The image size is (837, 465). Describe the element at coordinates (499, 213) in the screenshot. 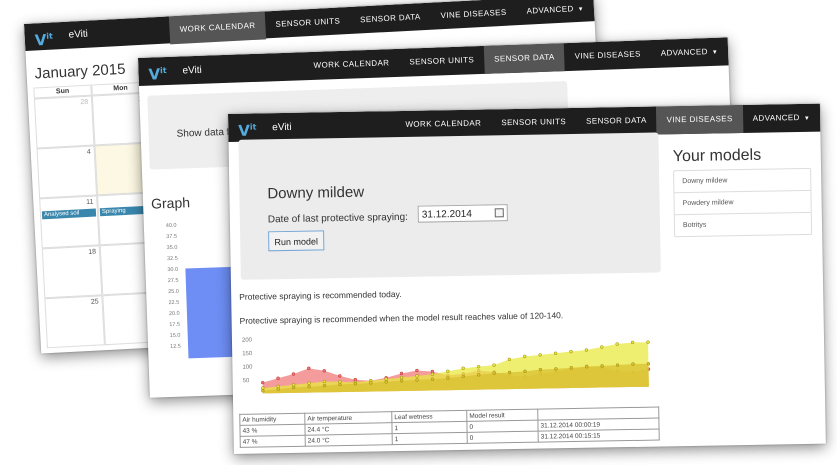

I see `calendar-icon` at that location.